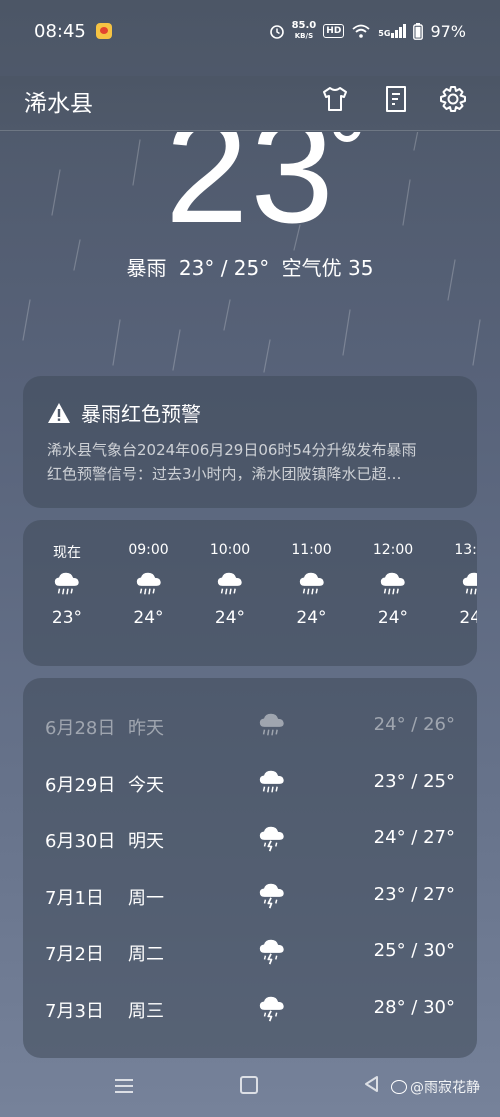  I want to click on recent-apps-button, so click(124, 1086).